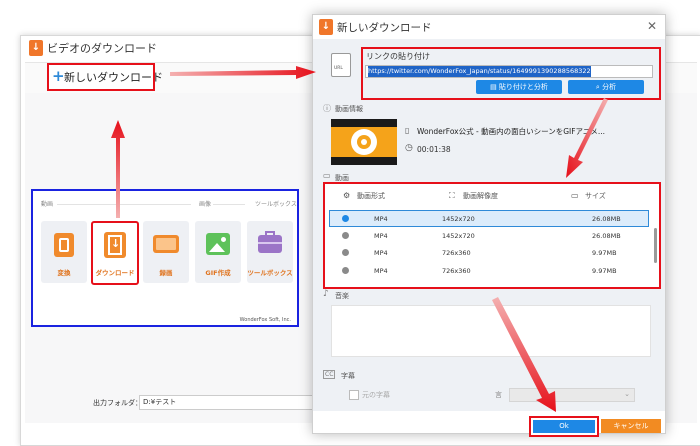 Image resolution: width=700 pixels, height=446 pixels. I want to click on info-icon: ⓘ, so click(327, 108).